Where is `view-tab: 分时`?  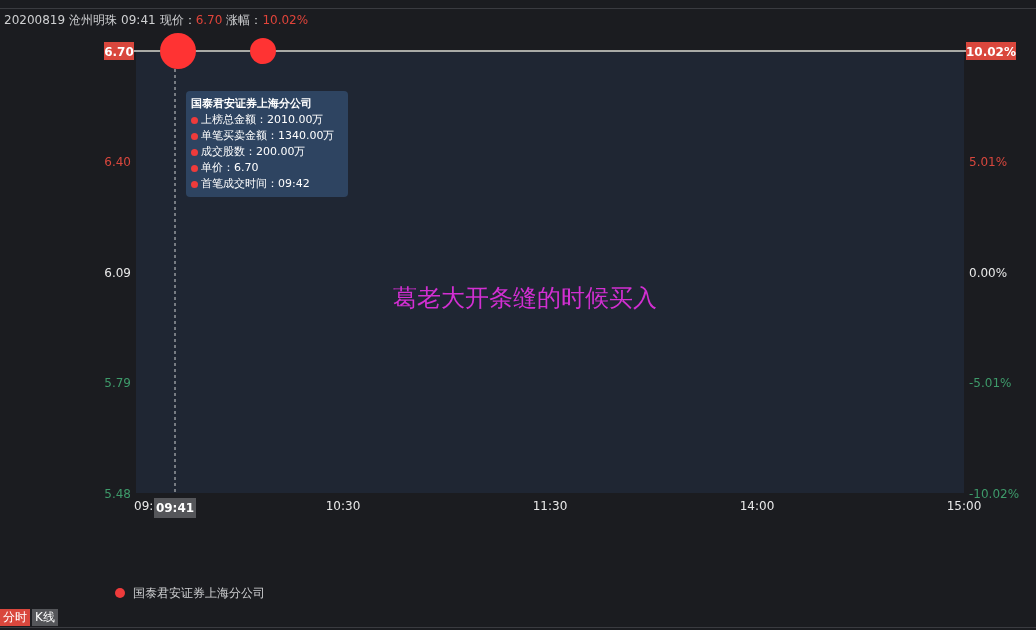 view-tab: 分时 is located at coordinates (15, 617).